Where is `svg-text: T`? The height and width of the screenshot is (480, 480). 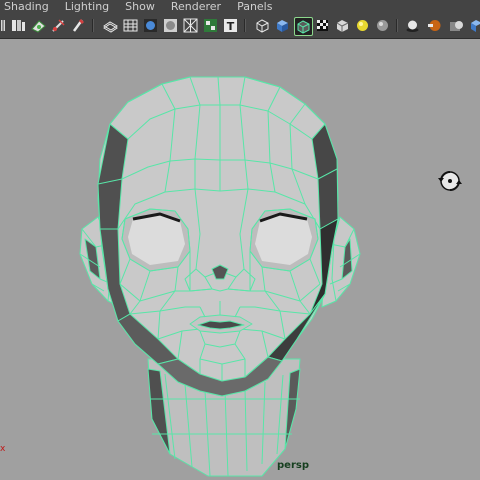 svg-text: T is located at coordinates (231, 26).